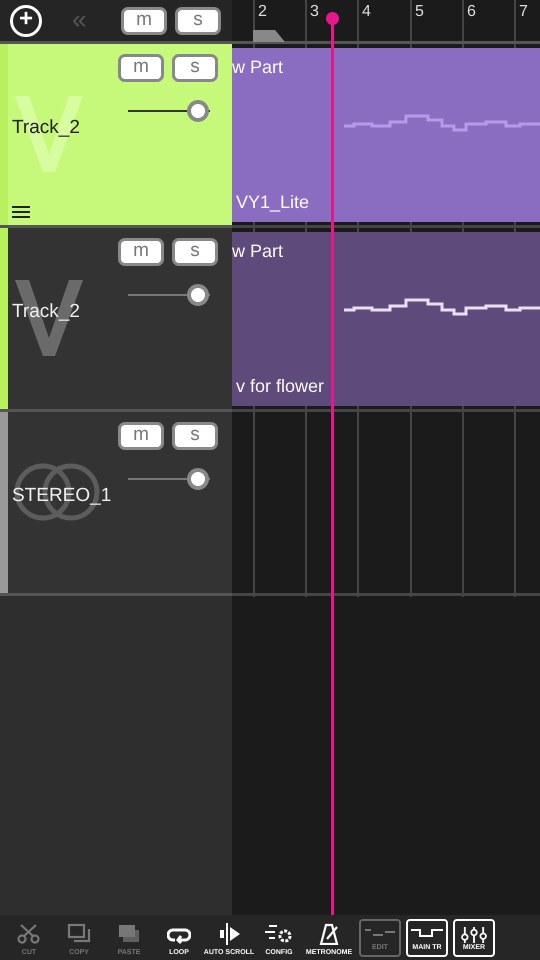 Image resolution: width=540 pixels, height=960 pixels. What do you see at coordinates (419, 12) in the screenshot?
I see `bar-number: 5` at bounding box center [419, 12].